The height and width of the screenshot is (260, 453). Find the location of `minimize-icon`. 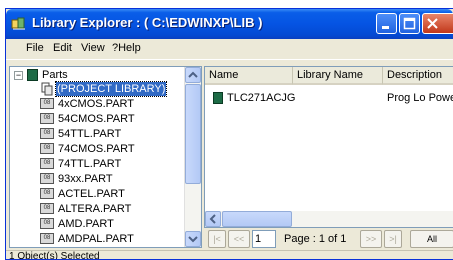

minimize-icon is located at coordinates (385, 27).